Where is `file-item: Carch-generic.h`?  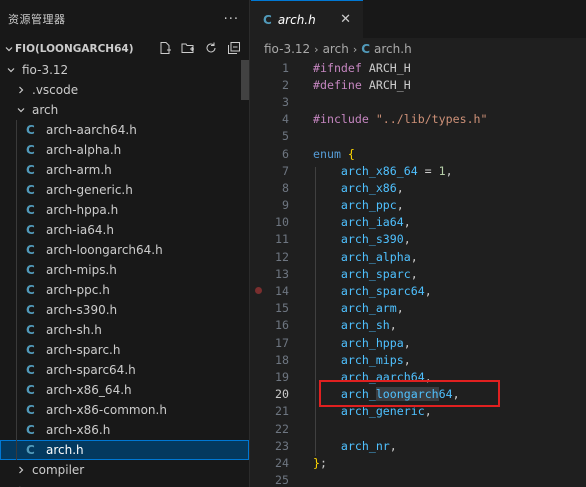
file-item: Carch-generic.h is located at coordinates (124, 190).